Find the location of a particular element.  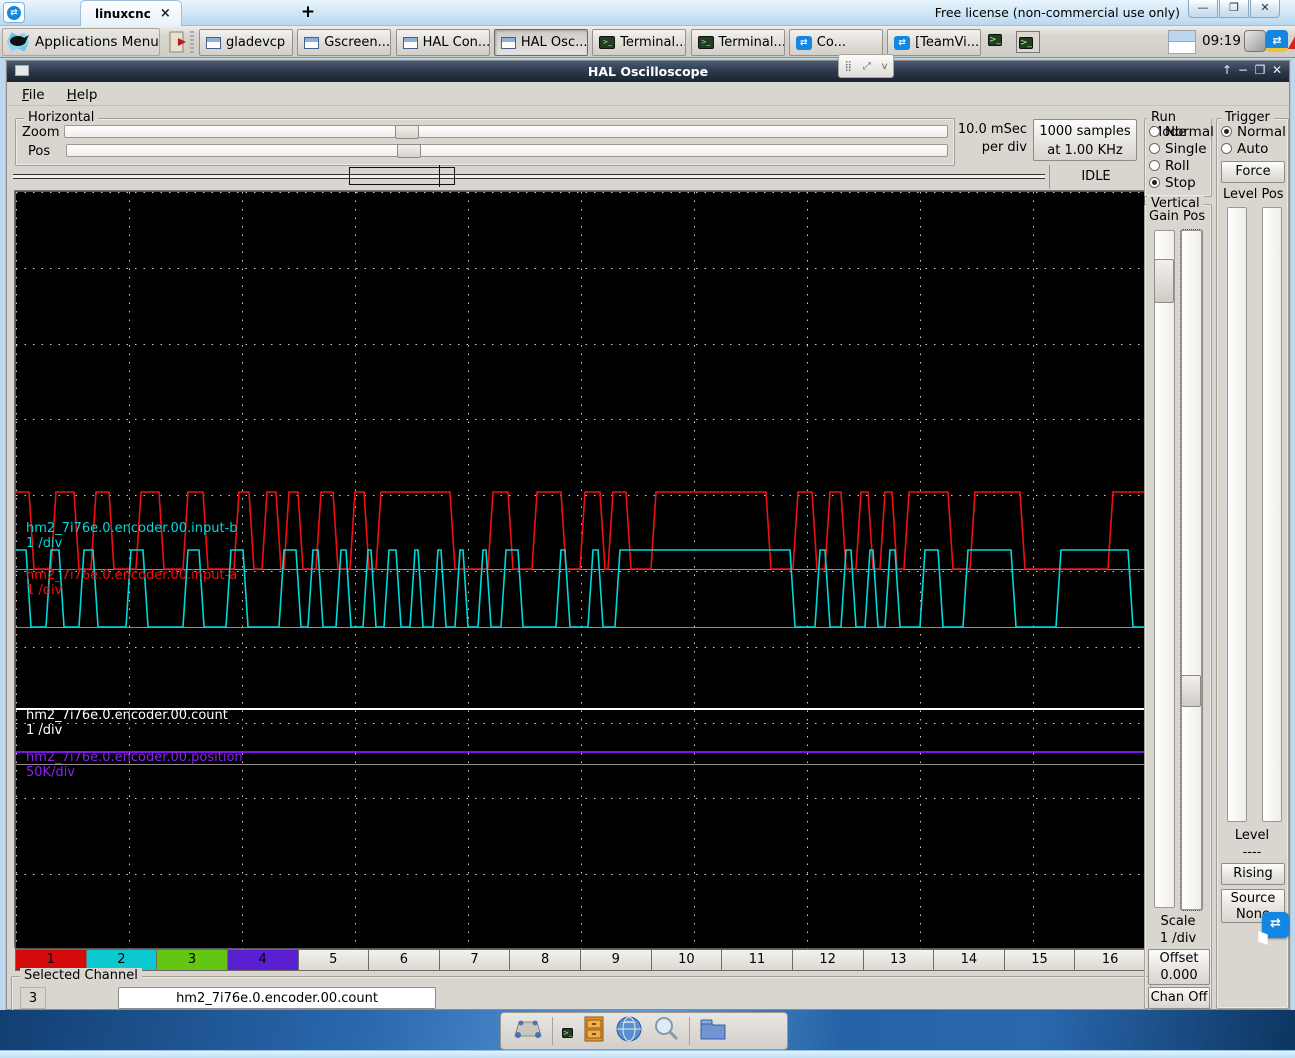

browser-tab-linuxcnc: linuxcnc × is located at coordinates (131, 13).